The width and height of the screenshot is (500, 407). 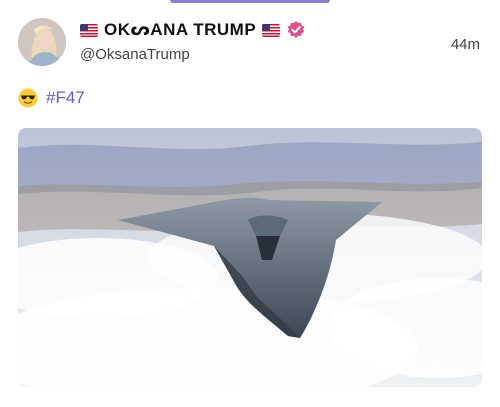 I want to click on sunglasses-emoji-icon, so click(x=28, y=98).